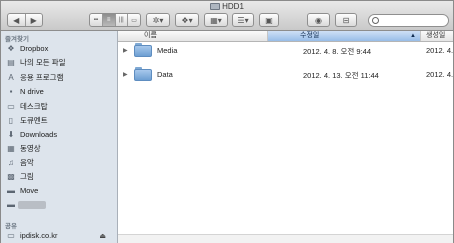  I want to click on arrange-button: ▦▾, so click(216, 20).